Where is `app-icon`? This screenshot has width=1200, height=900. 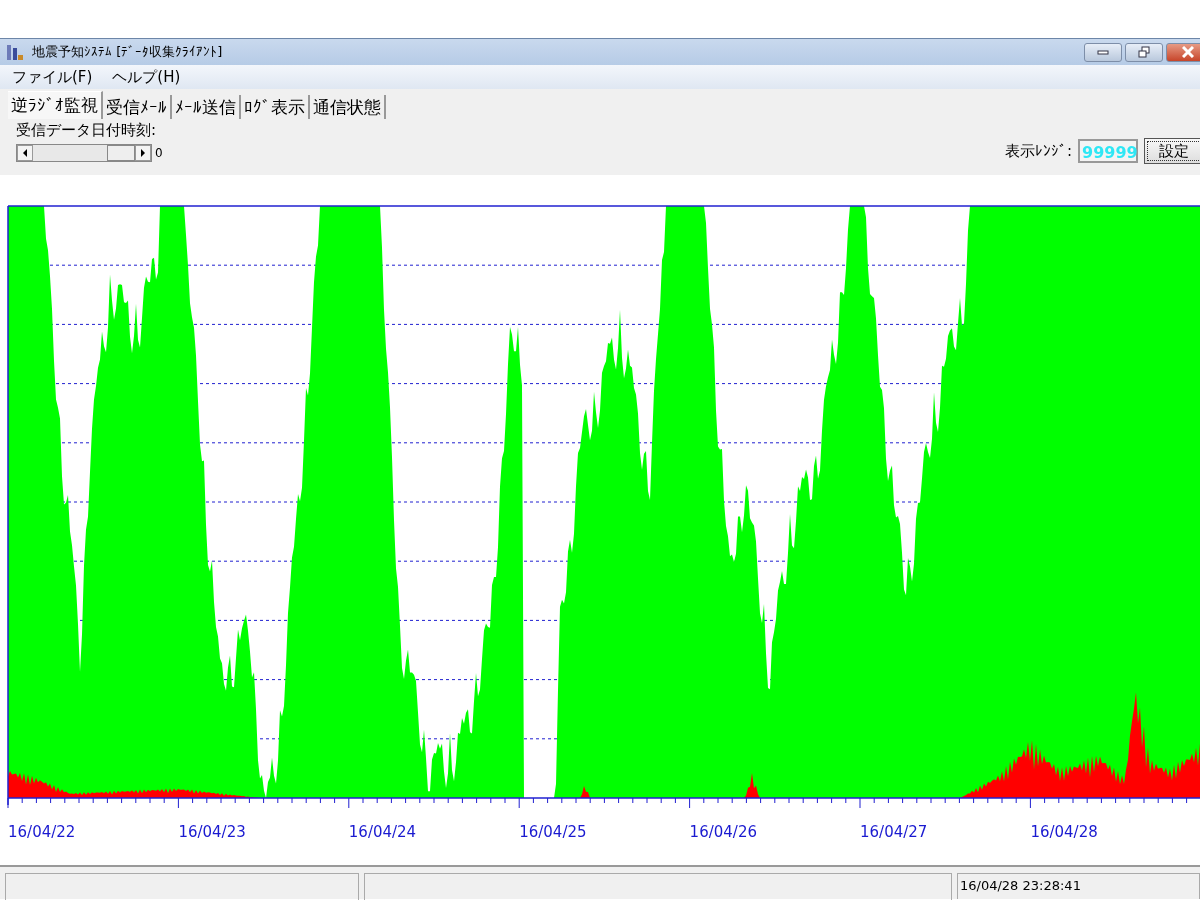 app-icon is located at coordinates (15, 52).